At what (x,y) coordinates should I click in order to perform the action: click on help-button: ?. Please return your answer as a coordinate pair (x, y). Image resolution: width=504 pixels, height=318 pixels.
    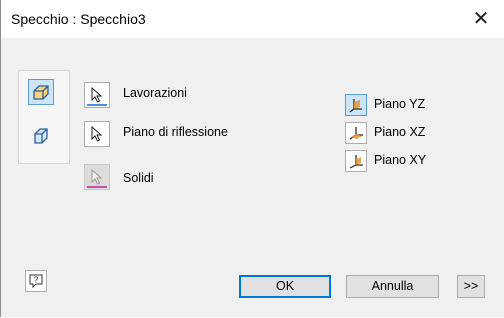
    Looking at the image, I should click on (36, 281).